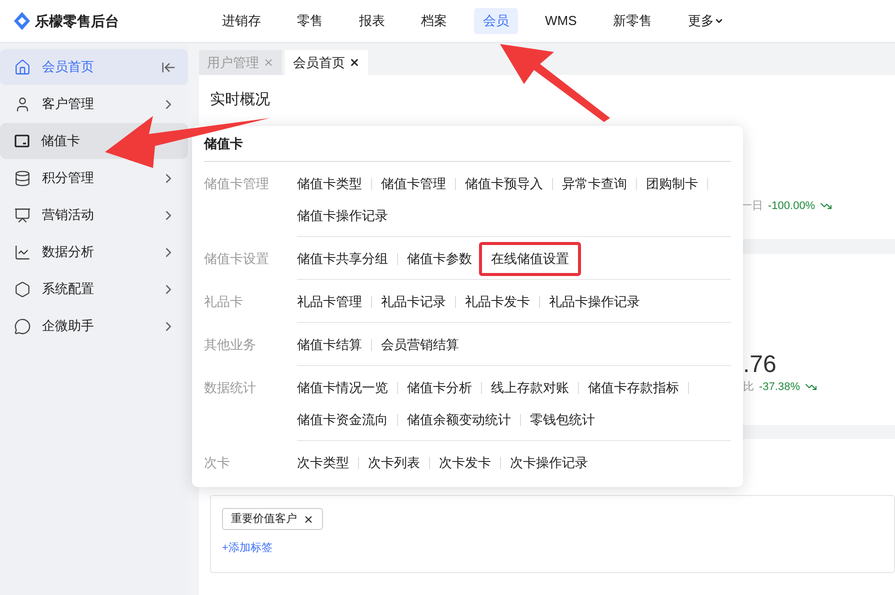 This screenshot has width=895, height=595. What do you see at coordinates (439, 259) in the screenshot?
I see `menu-link: 储值卡参数` at bounding box center [439, 259].